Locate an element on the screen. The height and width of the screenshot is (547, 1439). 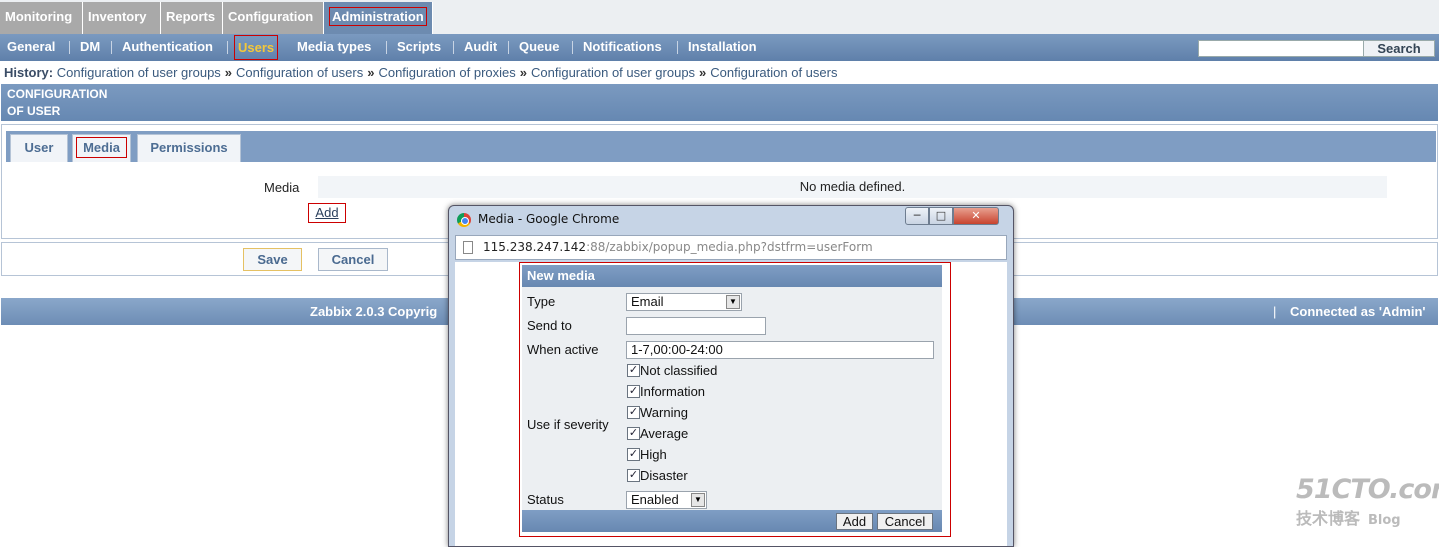
menu-administration: Administration is located at coordinates (378, 18).